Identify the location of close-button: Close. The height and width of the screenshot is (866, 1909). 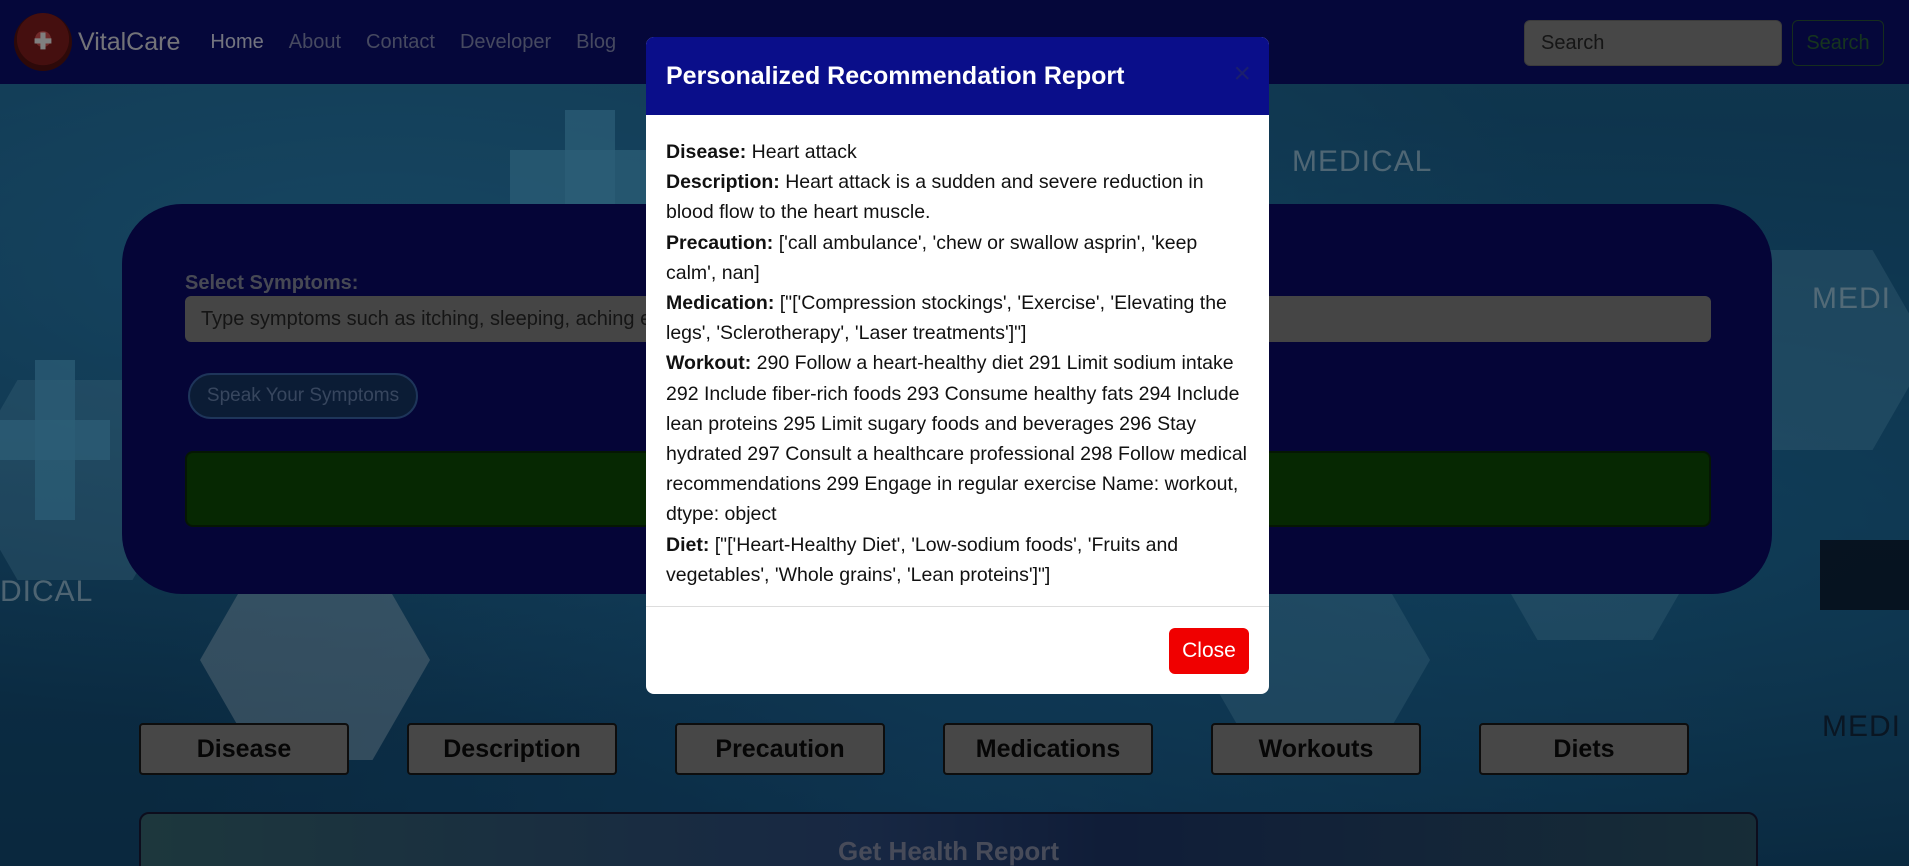
(1209, 651).